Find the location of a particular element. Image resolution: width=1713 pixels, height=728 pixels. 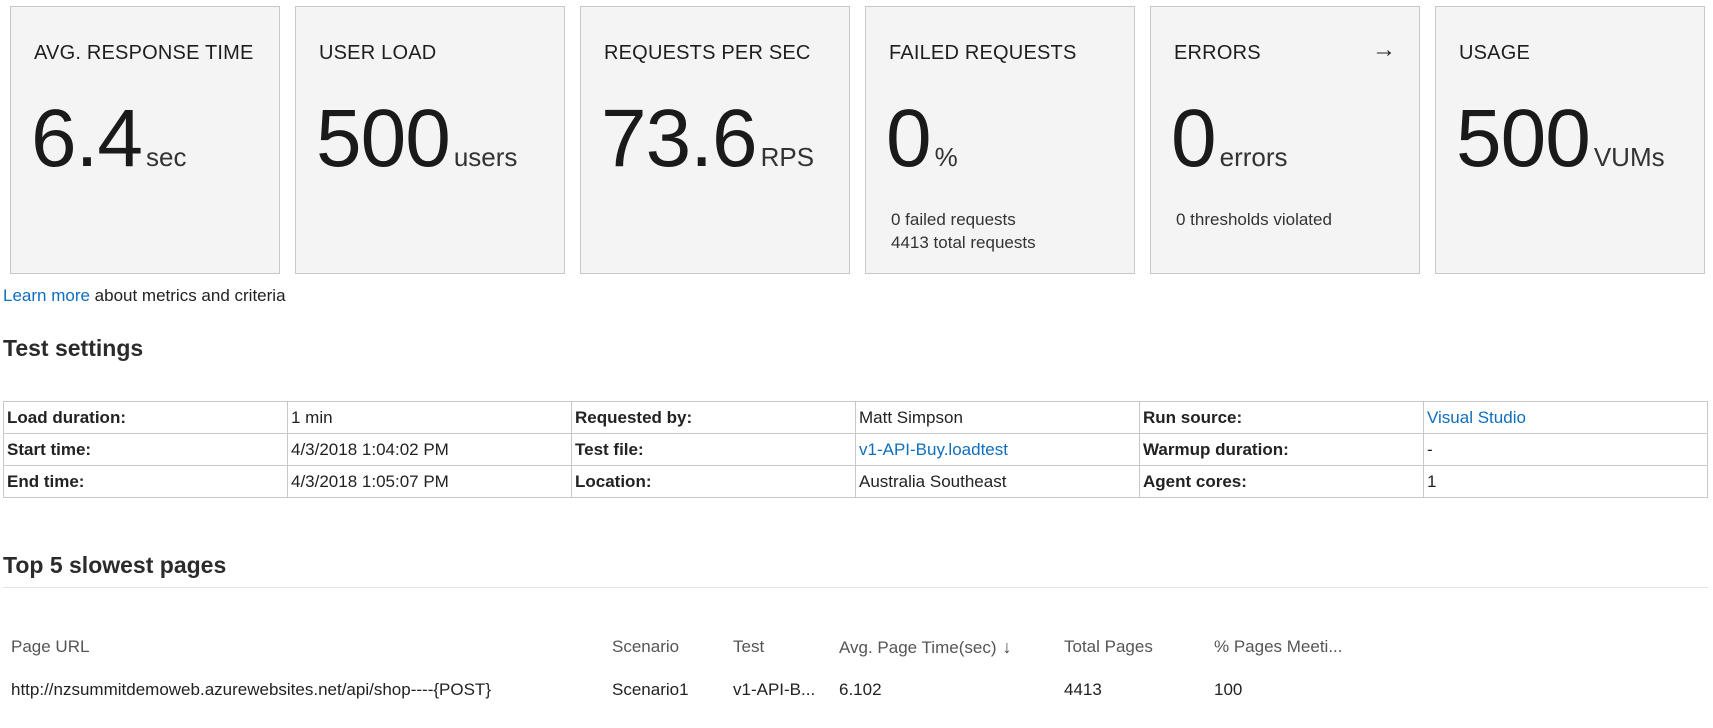

start-time-value: 4/3/2018 1:04:02 PM is located at coordinates (429, 449).